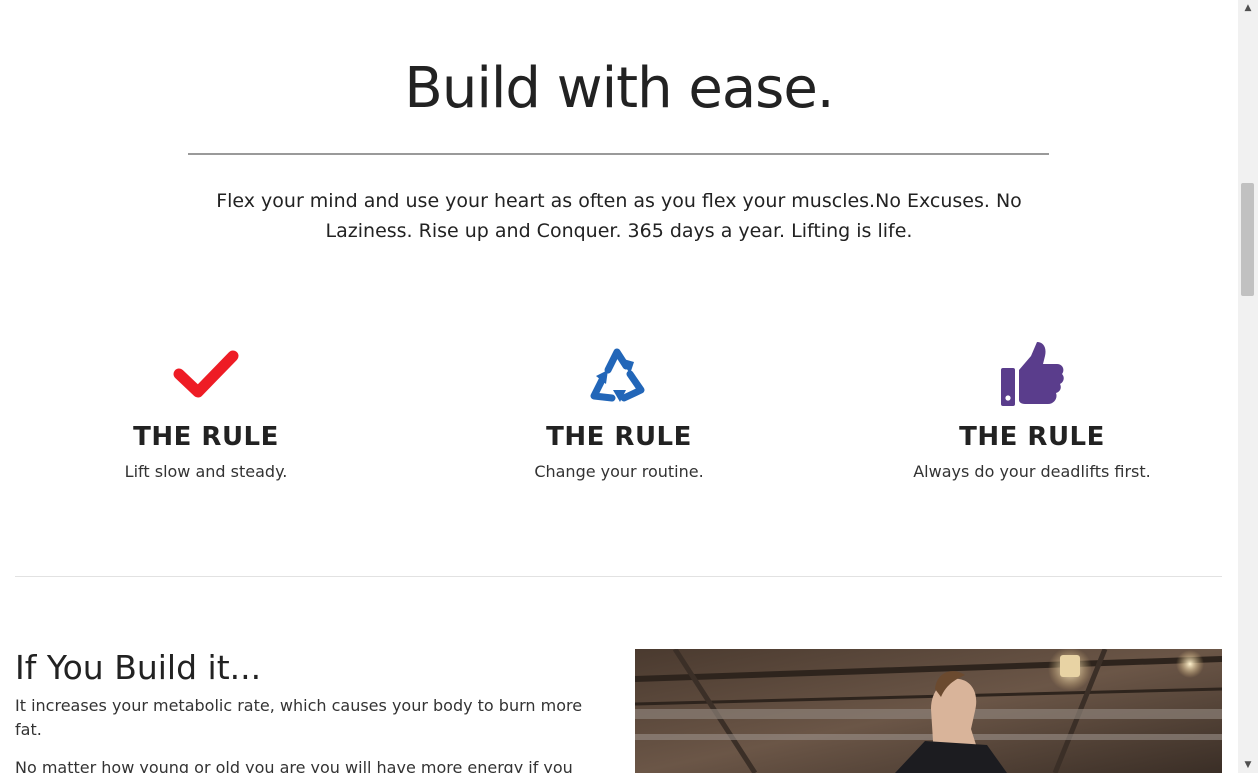 The height and width of the screenshot is (773, 1258). Describe the element at coordinates (1248, 8) in the screenshot. I see `scroll-up-arrow-icon: ▲` at that location.